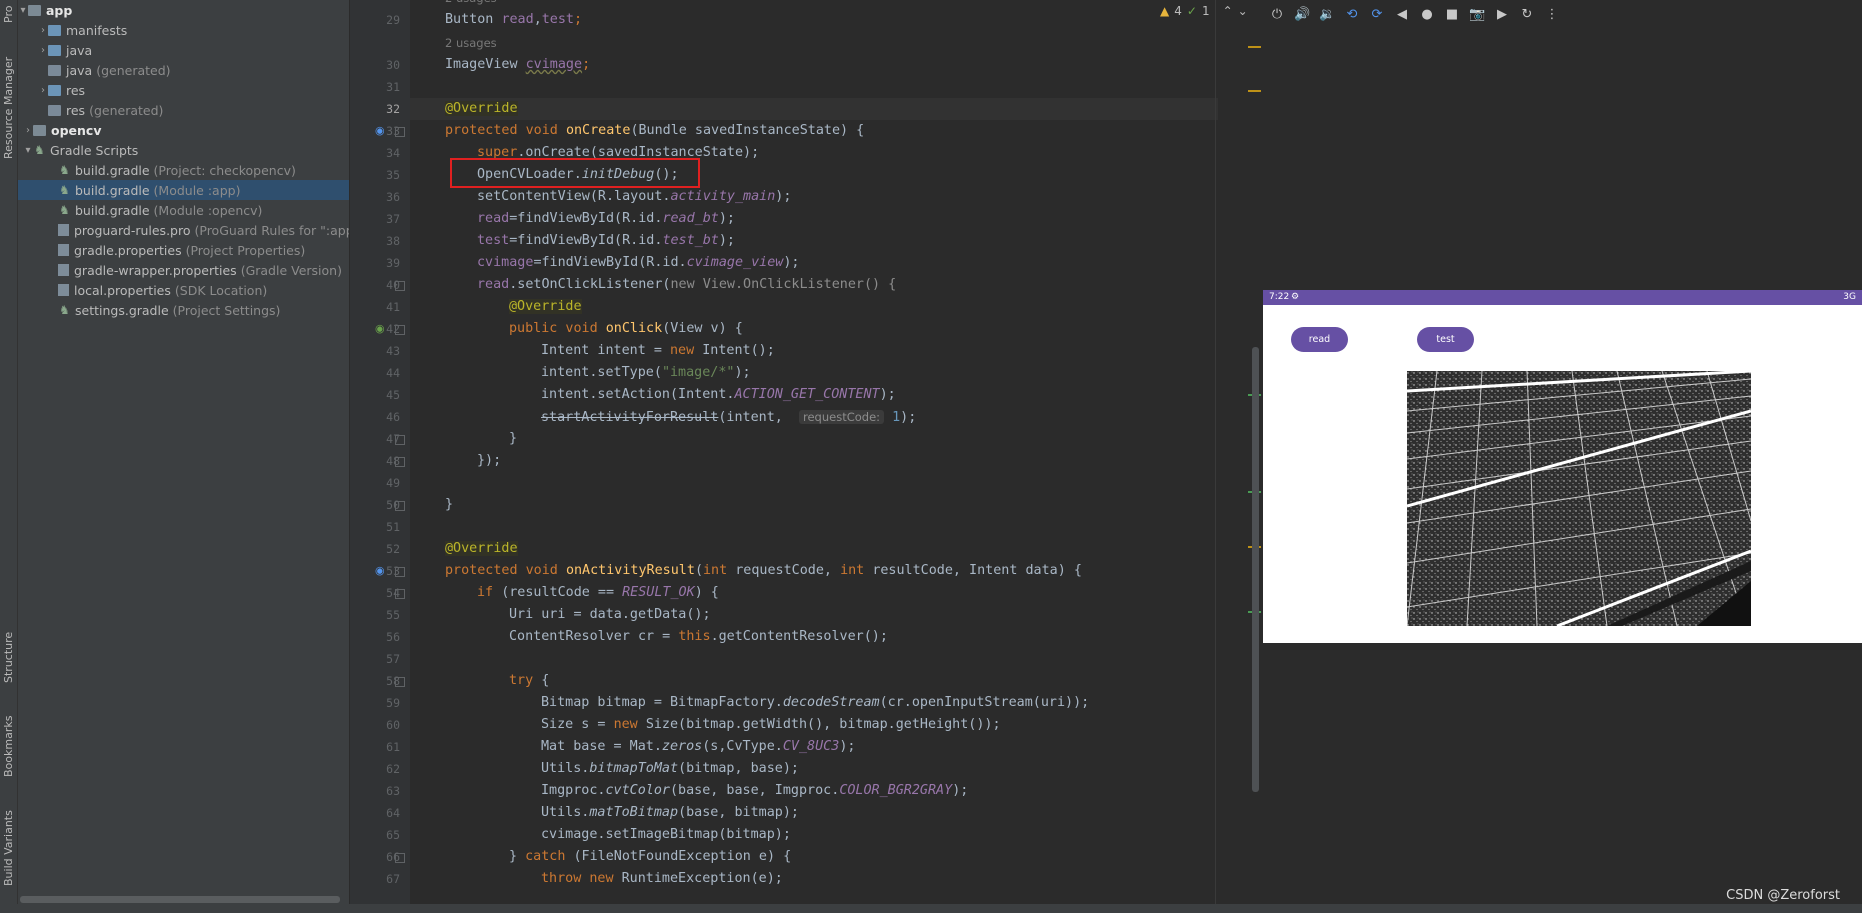 Image resolution: width=1862 pixels, height=913 pixels. I want to click on emulator-screen: 7:22 ⚙ 3G read test, so click(1562, 466).